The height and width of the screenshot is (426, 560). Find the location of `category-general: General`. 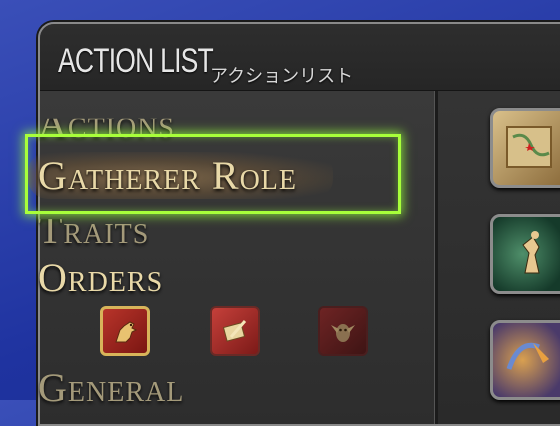

category-general: General is located at coordinates (111, 387).